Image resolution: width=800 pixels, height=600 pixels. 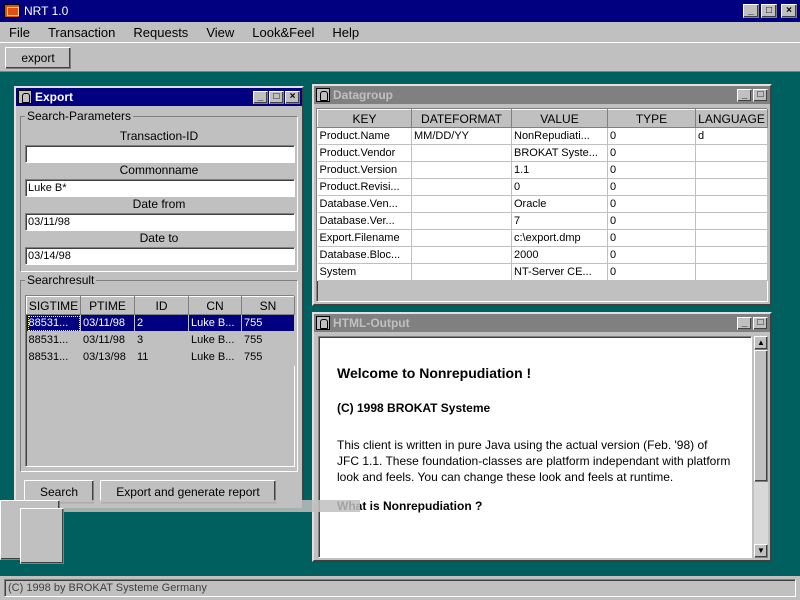 I want to click on table-cell: 11, so click(x=161, y=357).